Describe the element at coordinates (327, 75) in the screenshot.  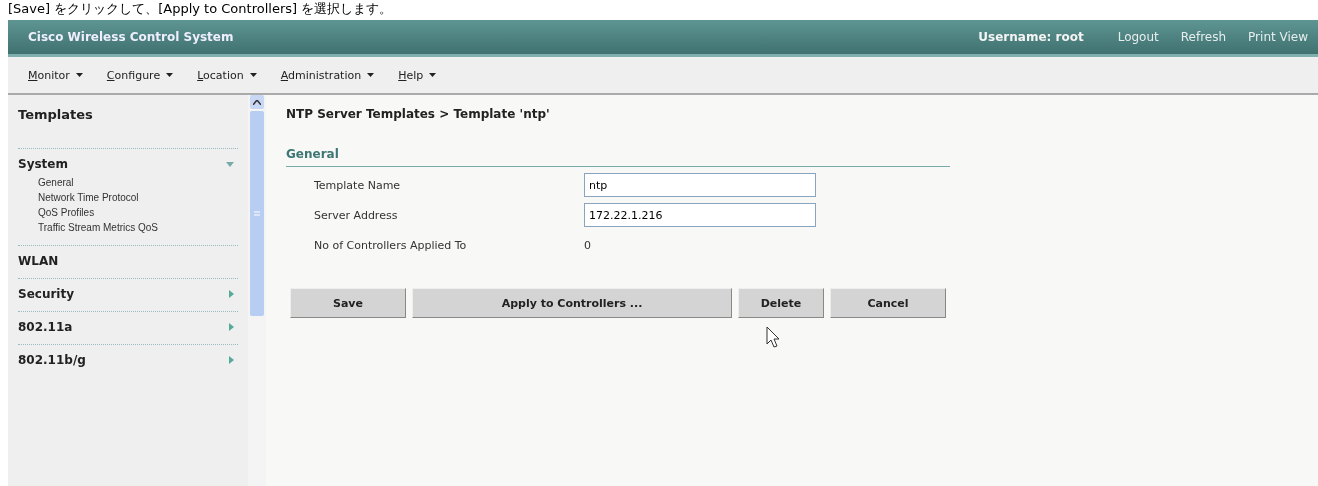
I see `menu-item: Administration` at that location.